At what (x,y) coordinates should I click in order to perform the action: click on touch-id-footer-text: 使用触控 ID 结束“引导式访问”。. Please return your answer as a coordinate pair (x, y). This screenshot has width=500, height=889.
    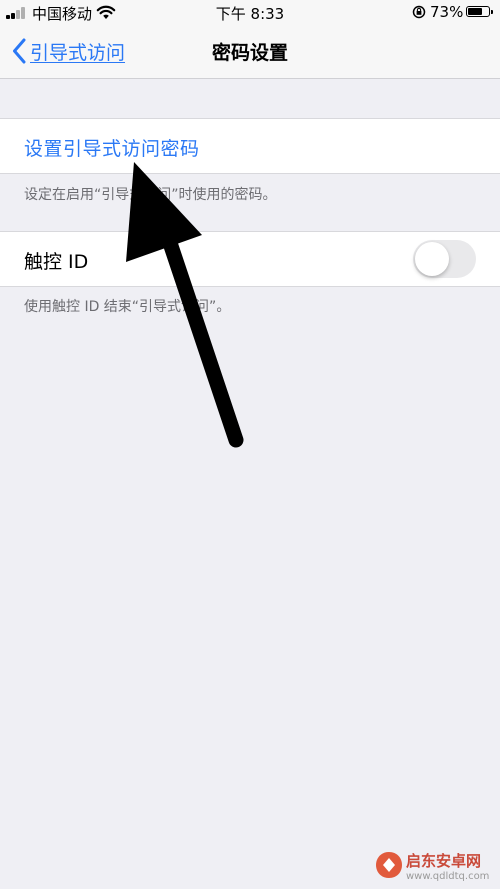
    Looking at the image, I should click on (127, 307).